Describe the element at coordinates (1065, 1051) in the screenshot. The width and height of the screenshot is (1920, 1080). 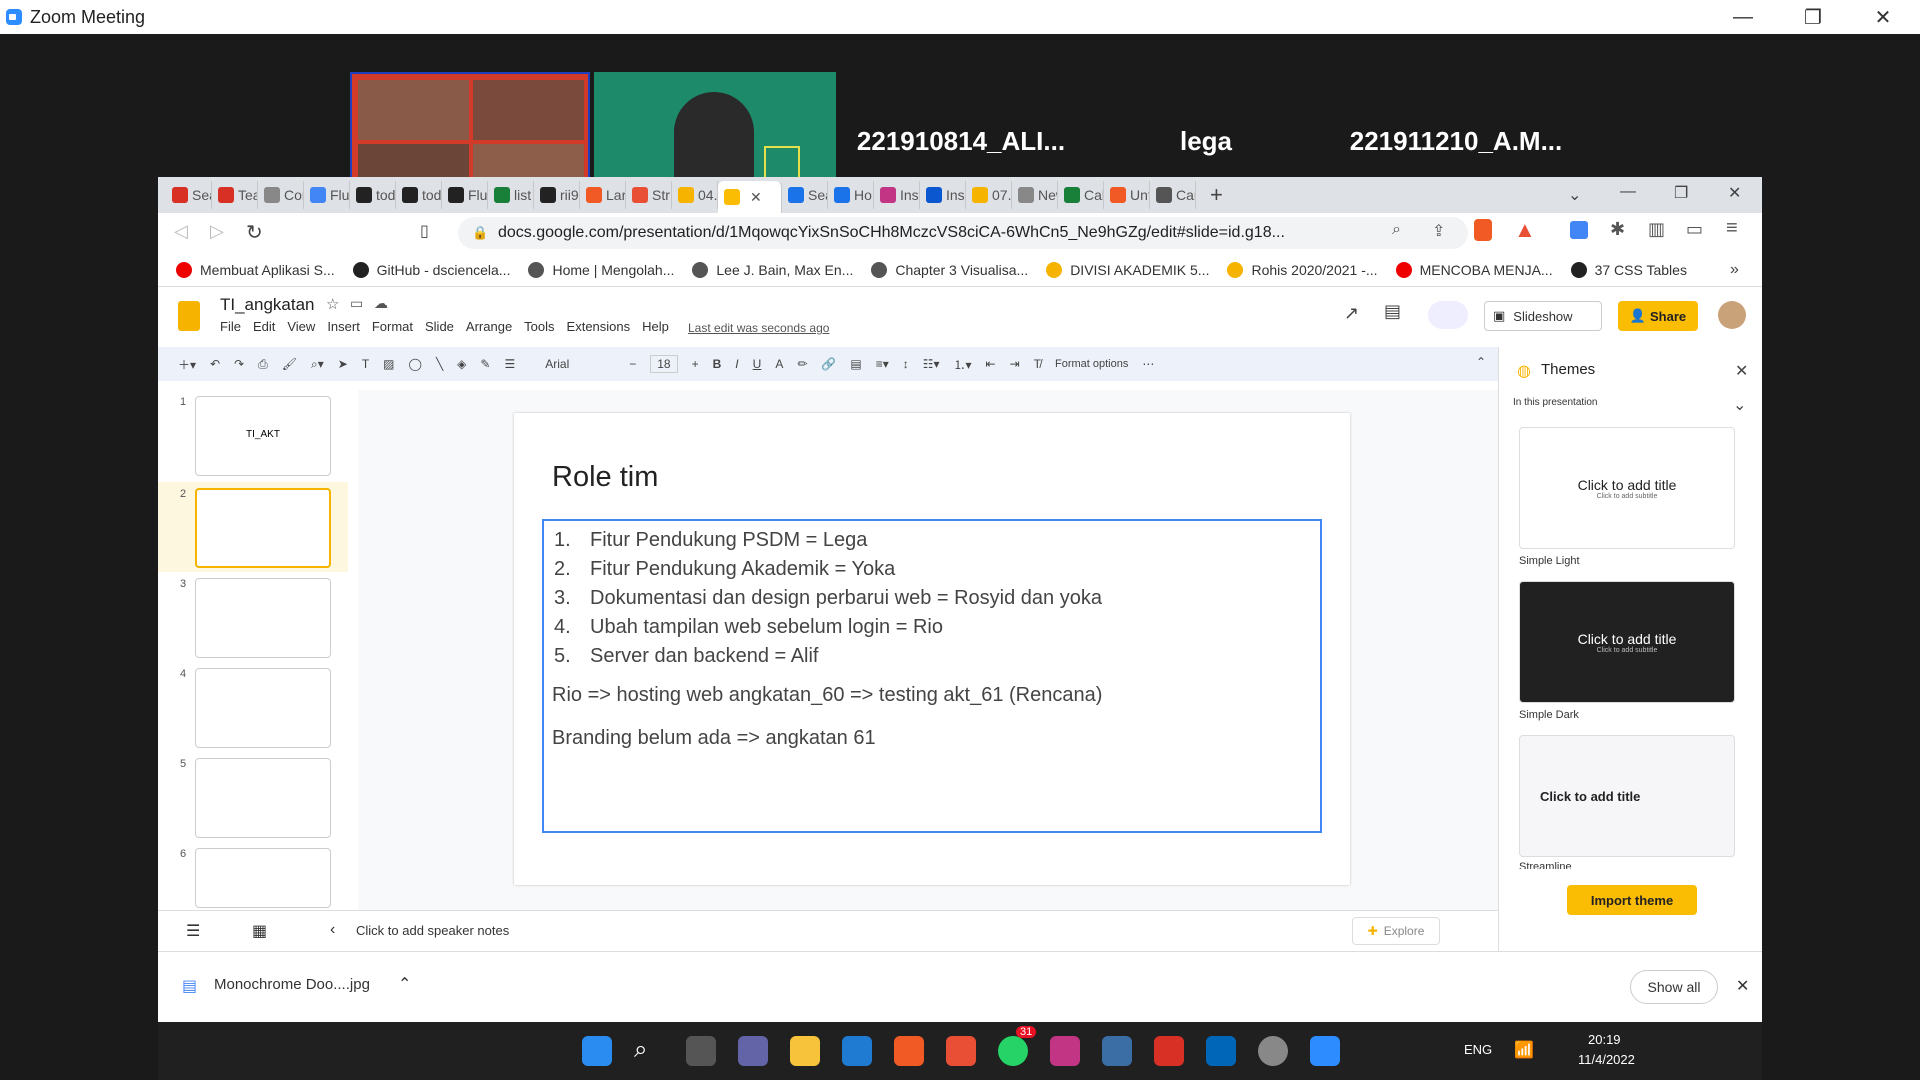
I see `instagram-icon` at that location.